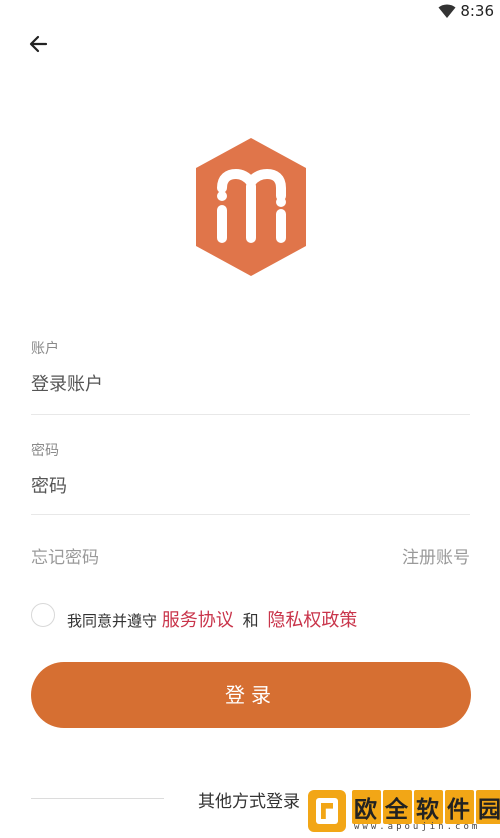 The height and width of the screenshot is (838, 500). Describe the element at coordinates (45, 349) in the screenshot. I see `account-label: 账户` at that location.